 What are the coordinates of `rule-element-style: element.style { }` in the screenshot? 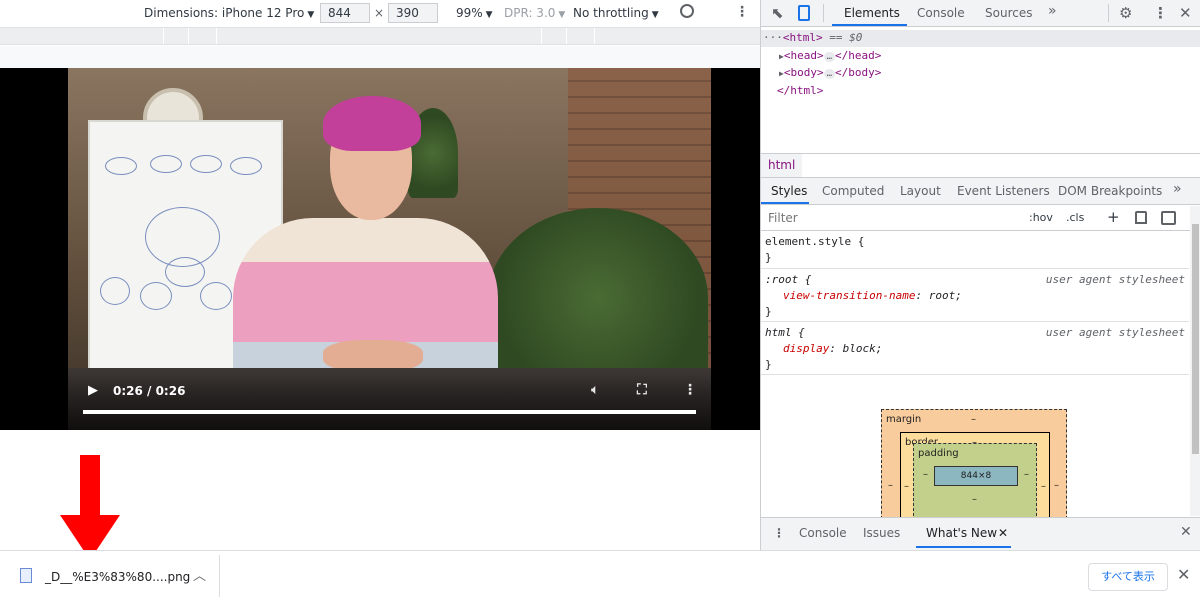 It's located at (975, 250).